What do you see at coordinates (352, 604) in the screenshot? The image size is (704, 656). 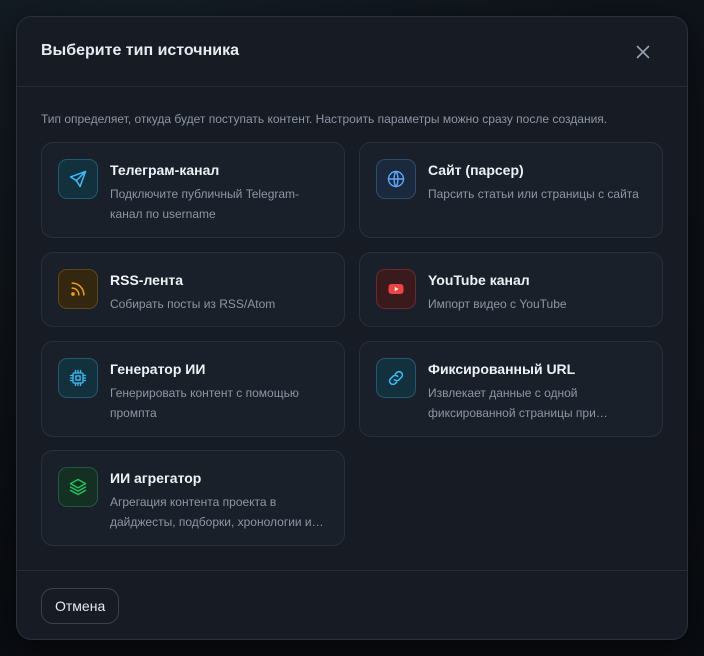 I see `dialog-footer: Отмена` at bounding box center [352, 604].